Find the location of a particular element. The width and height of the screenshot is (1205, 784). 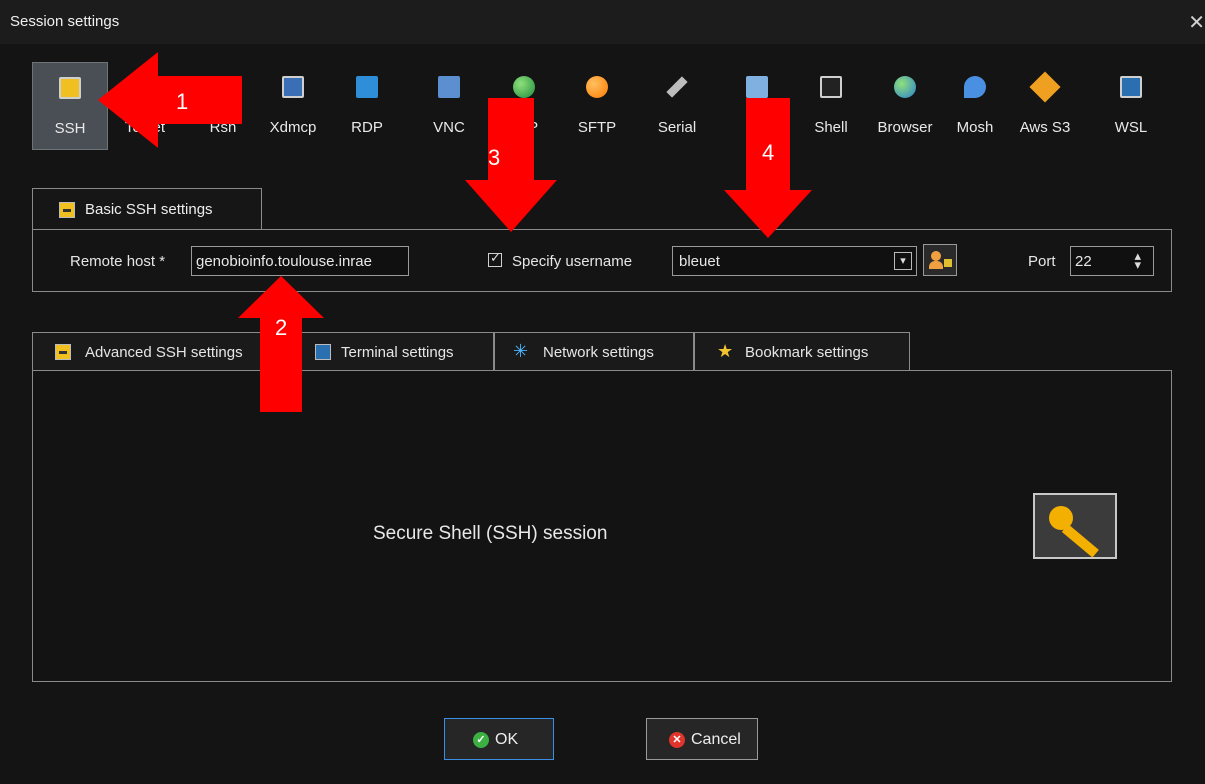

annotation-number-1: 1 is located at coordinates (182, 101).